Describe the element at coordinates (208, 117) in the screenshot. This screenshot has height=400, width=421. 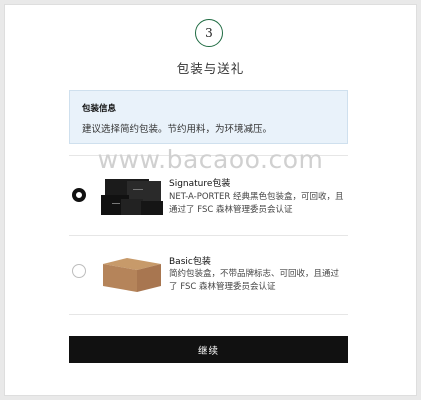
I see `packaging-info-box: 包装信息 建议选择简约包装。节约用料，为环境减压。` at that location.